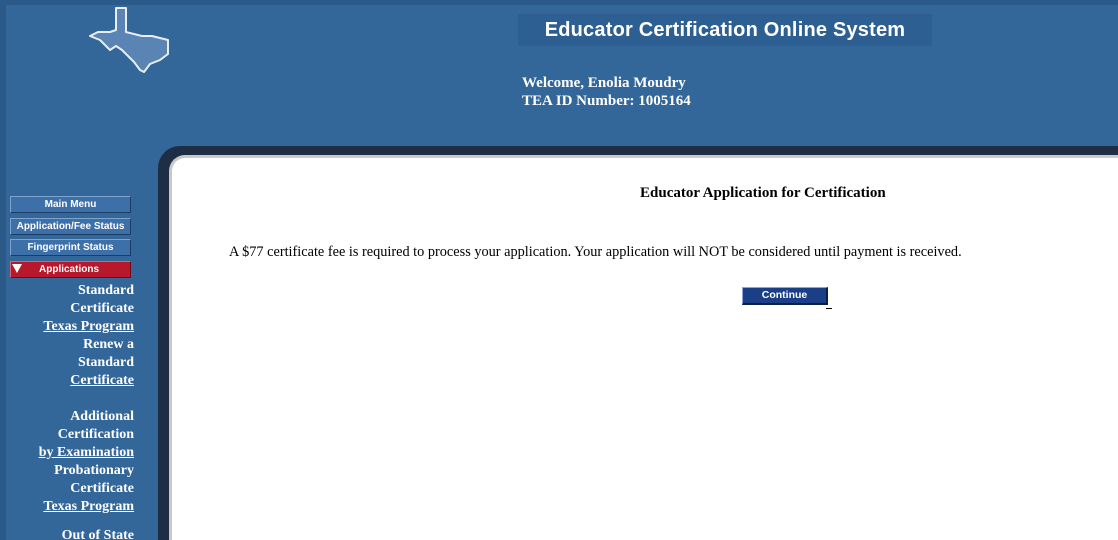 The height and width of the screenshot is (540, 1118). What do you see at coordinates (97, 534) in the screenshot?
I see `link-line: Out of State` at bounding box center [97, 534].